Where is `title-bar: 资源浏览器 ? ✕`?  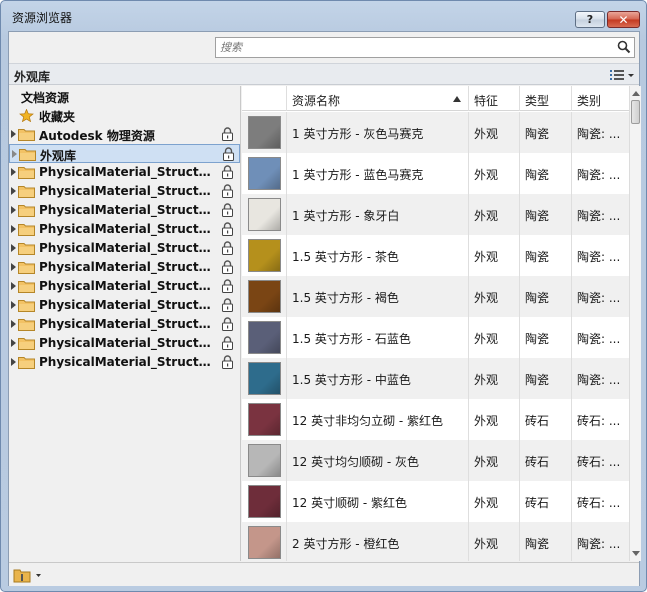 title-bar: 资源浏览器 ? ✕ is located at coordinates (323, 16).